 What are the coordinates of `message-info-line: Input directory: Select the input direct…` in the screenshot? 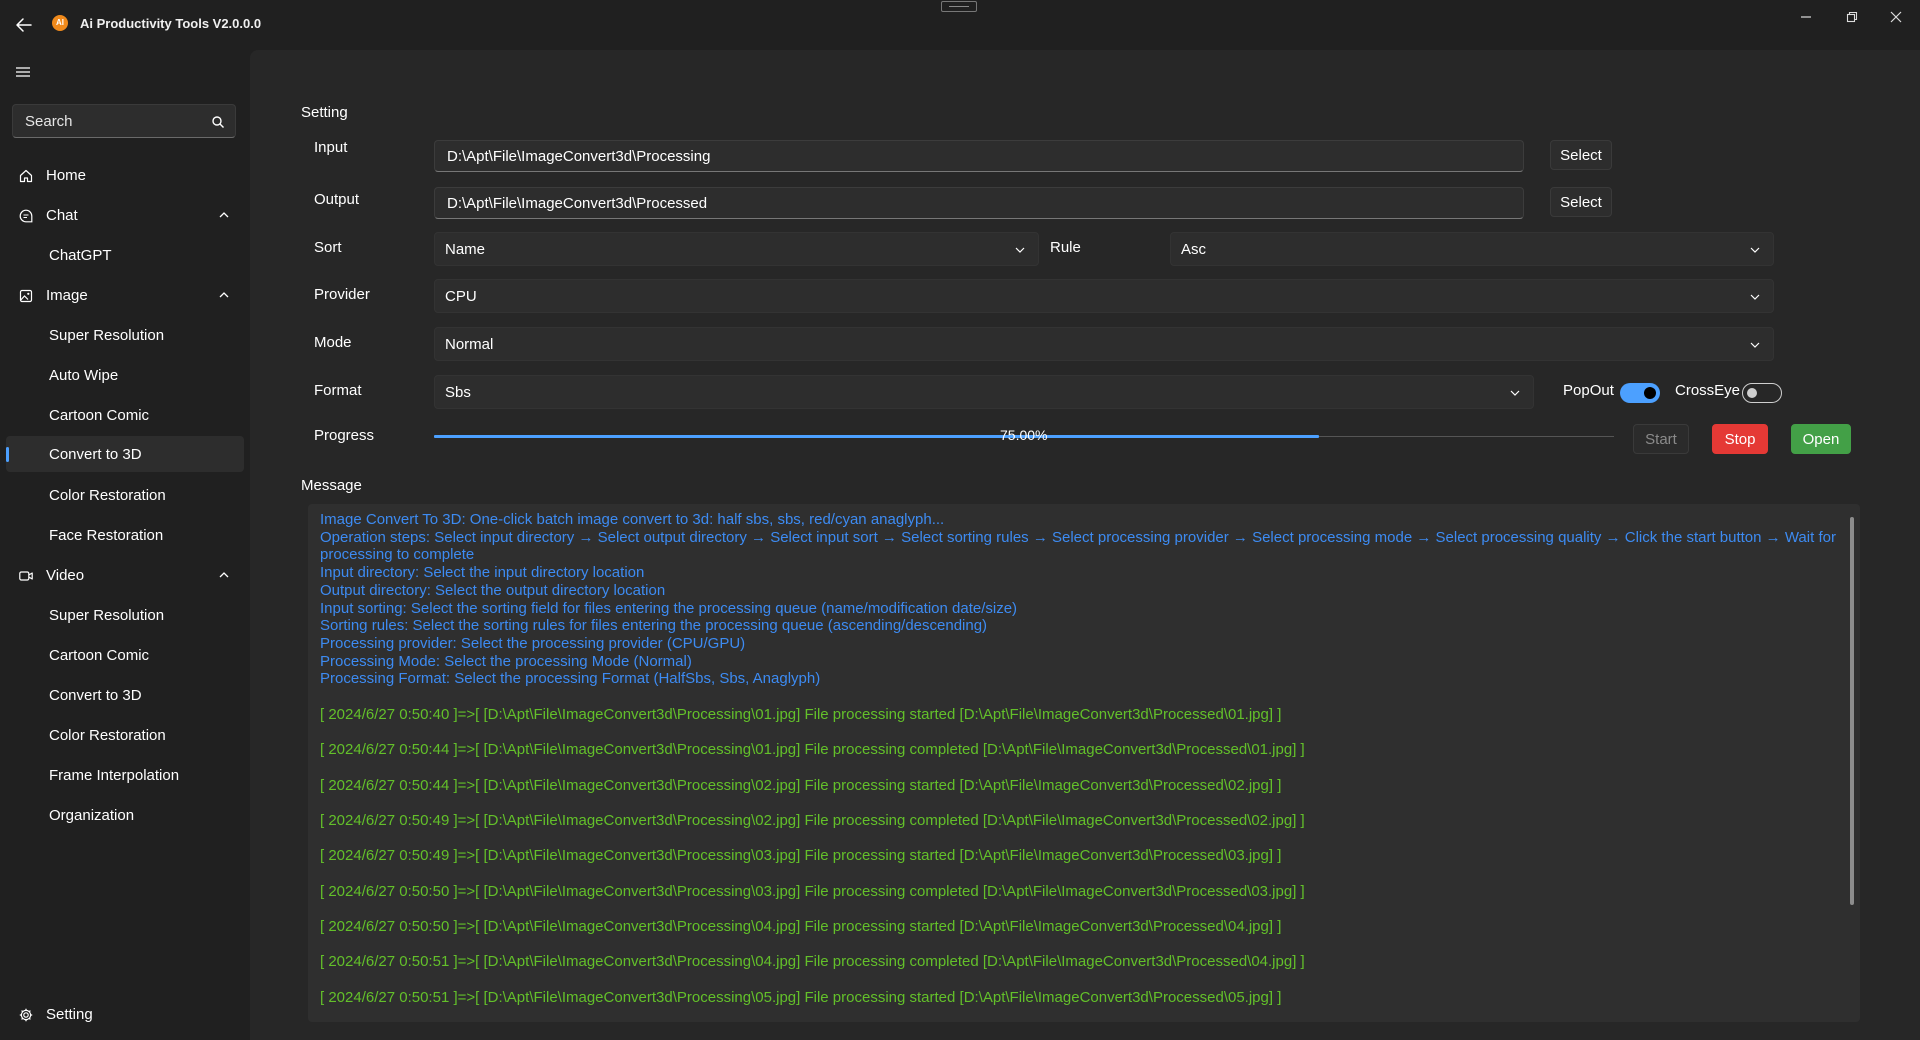 It's located at (482, 573).